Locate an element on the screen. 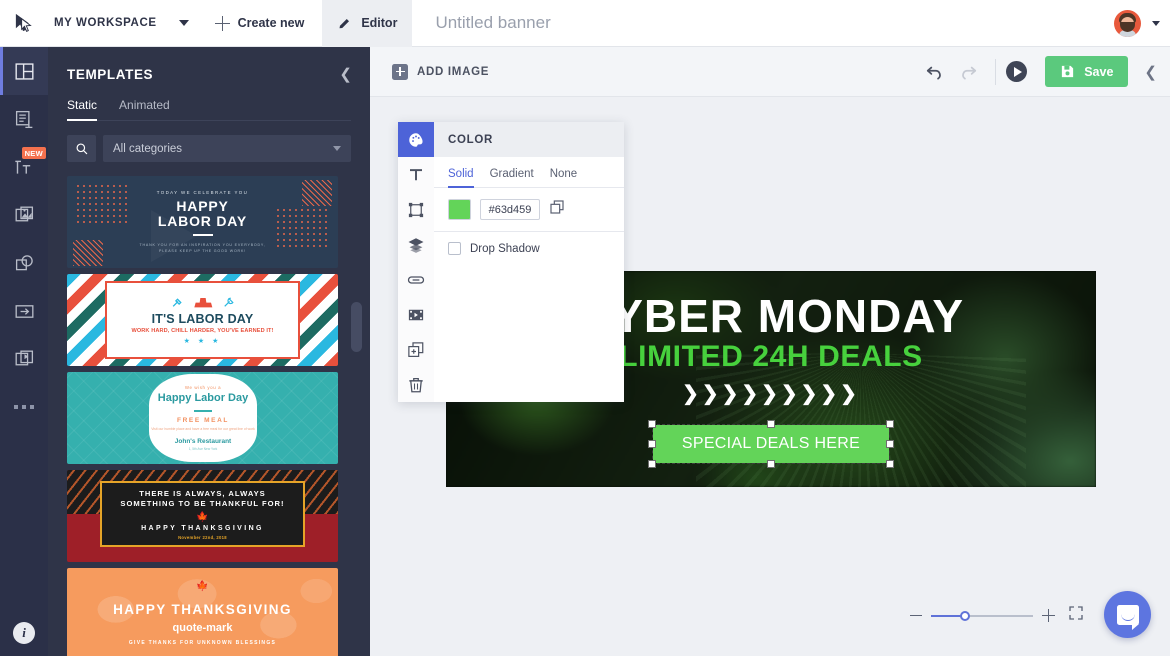  category-select: All categories is located at coordinates (227, 148).